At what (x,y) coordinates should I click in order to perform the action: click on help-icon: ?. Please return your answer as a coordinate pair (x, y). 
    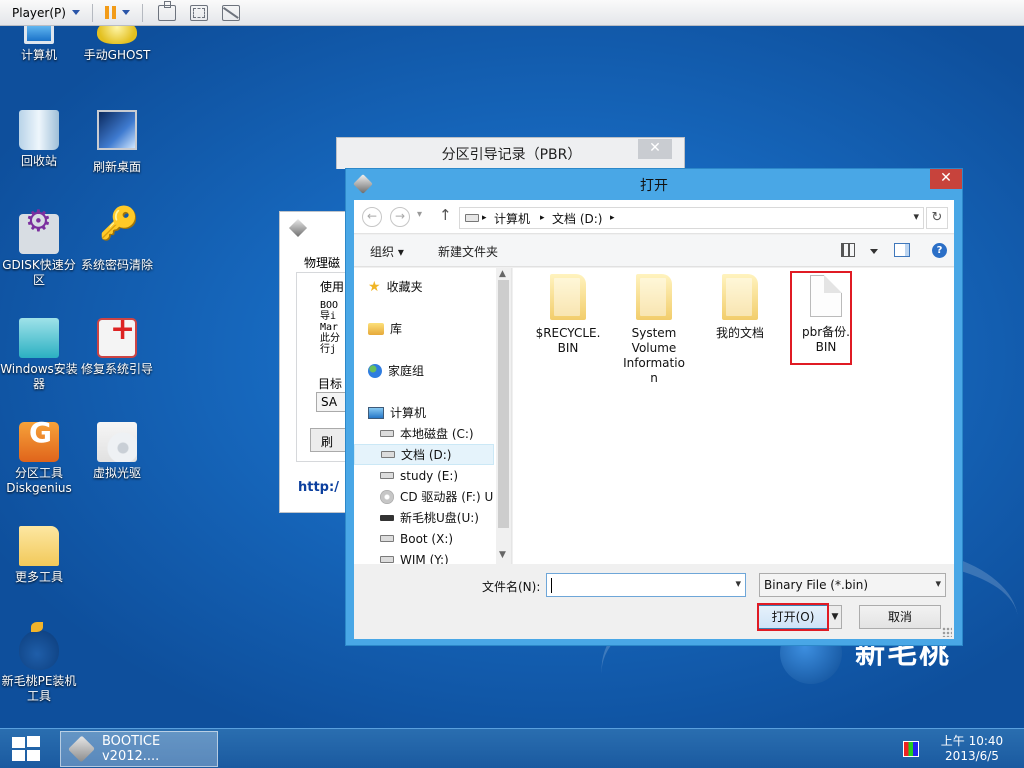
    Looking at the image, I should click on (939, 250).